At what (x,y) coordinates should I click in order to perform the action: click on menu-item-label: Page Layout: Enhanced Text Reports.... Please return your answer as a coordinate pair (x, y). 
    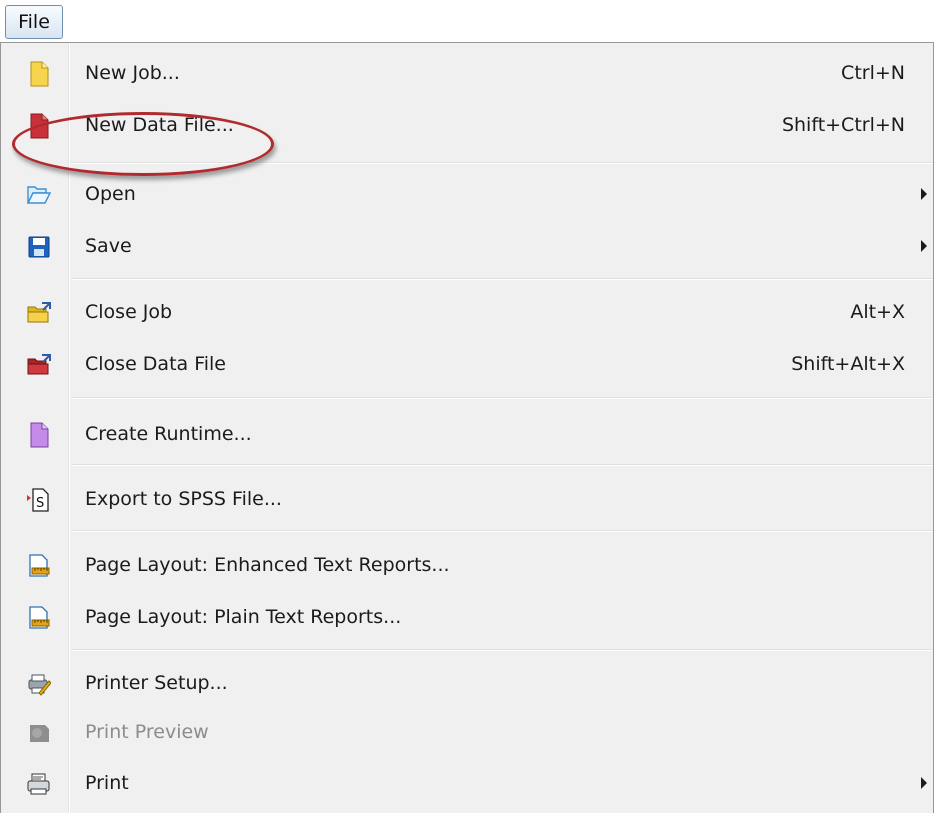
    Looking at the image, I should click on (267, 565).